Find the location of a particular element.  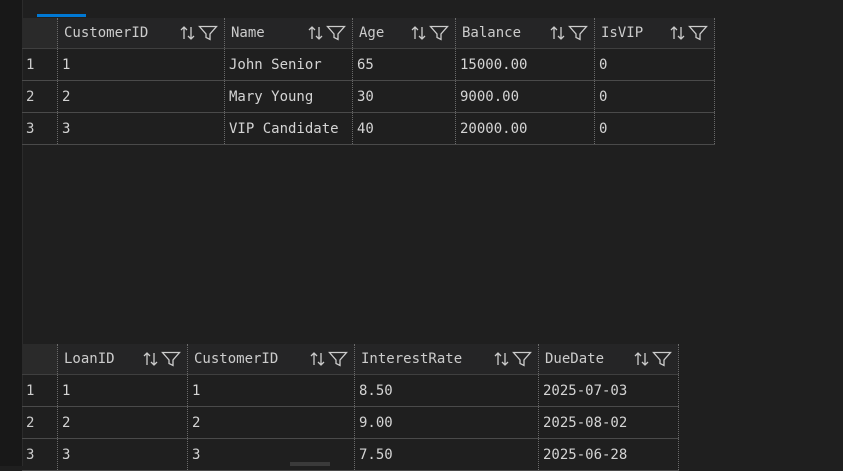

table-row: 2 2 Mary Young 30 9000.00 0 is located at coordinates (368, 97).